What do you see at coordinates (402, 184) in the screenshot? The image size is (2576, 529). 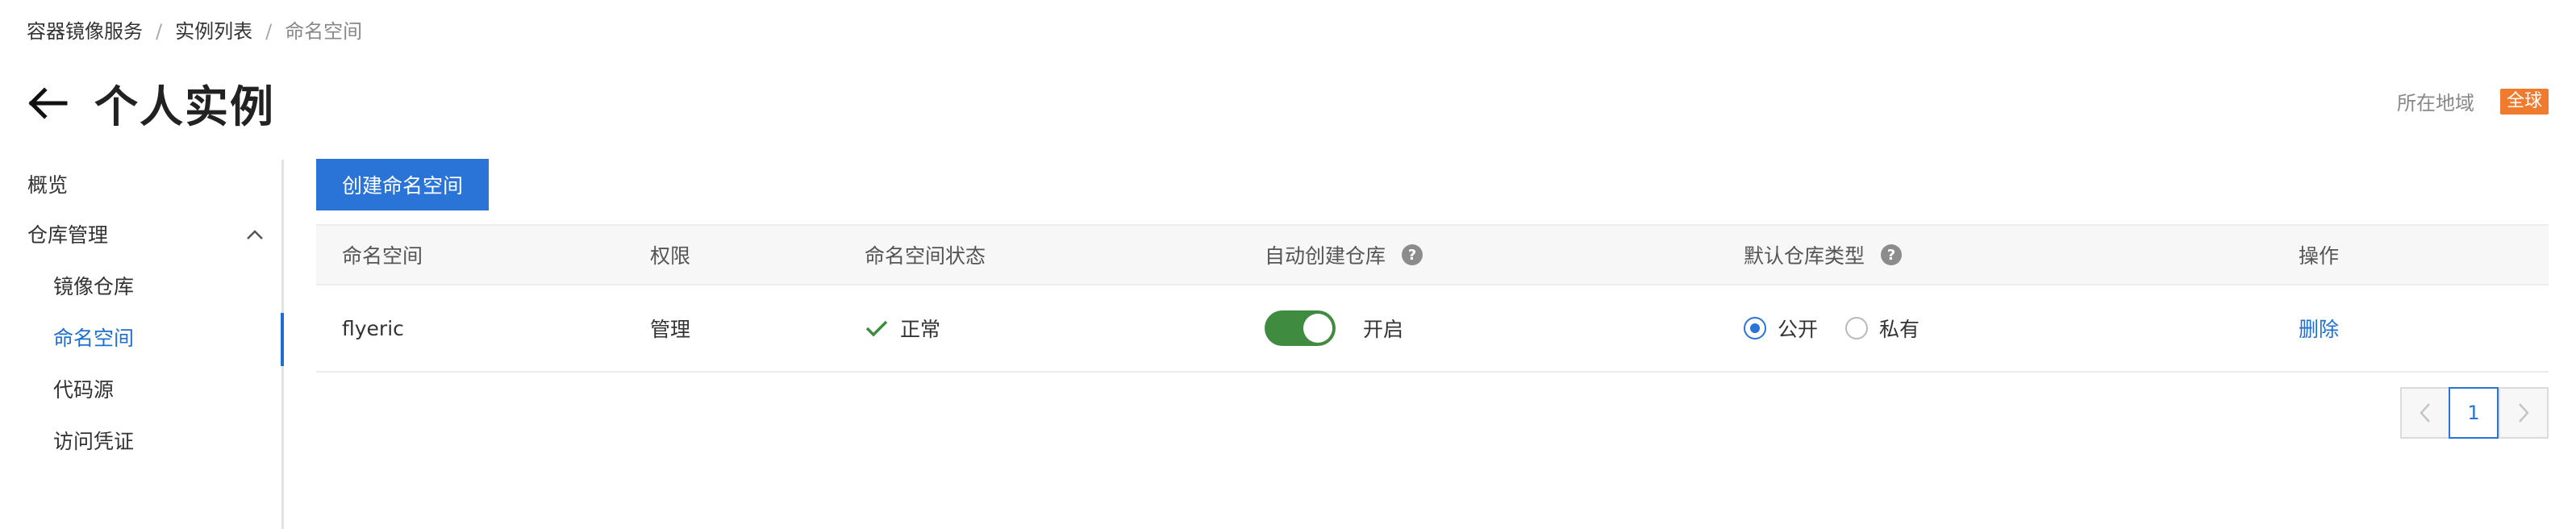 I see `create-namespace-button: 创建命名空间` at bounding box center [402, 184].